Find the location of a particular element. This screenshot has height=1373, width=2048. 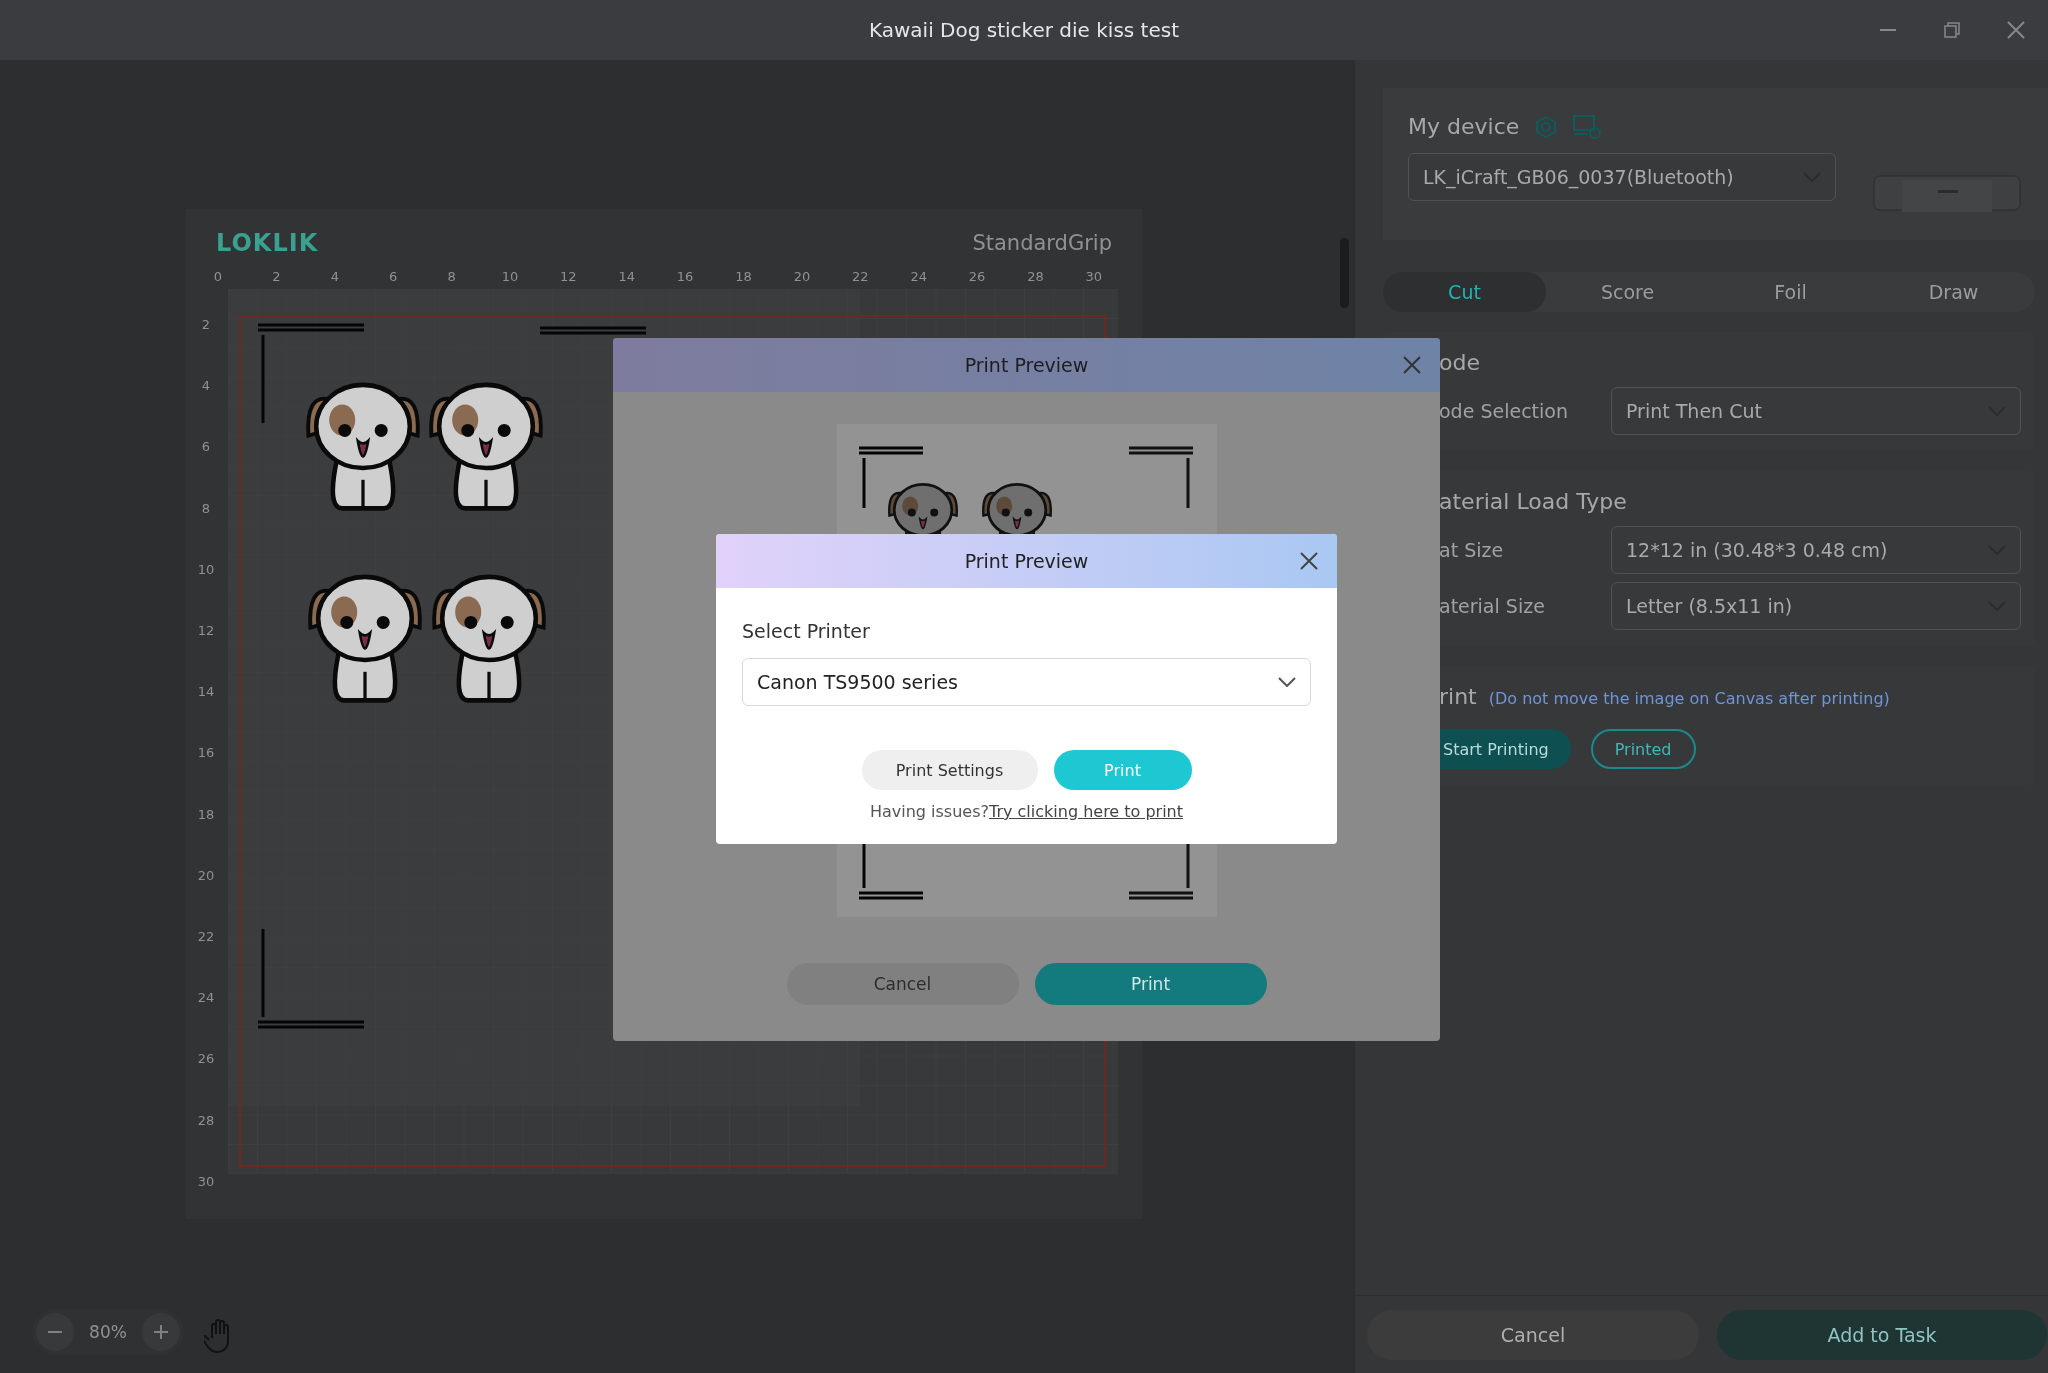

ruler-number: 0 is located at coordinates (218, 276).